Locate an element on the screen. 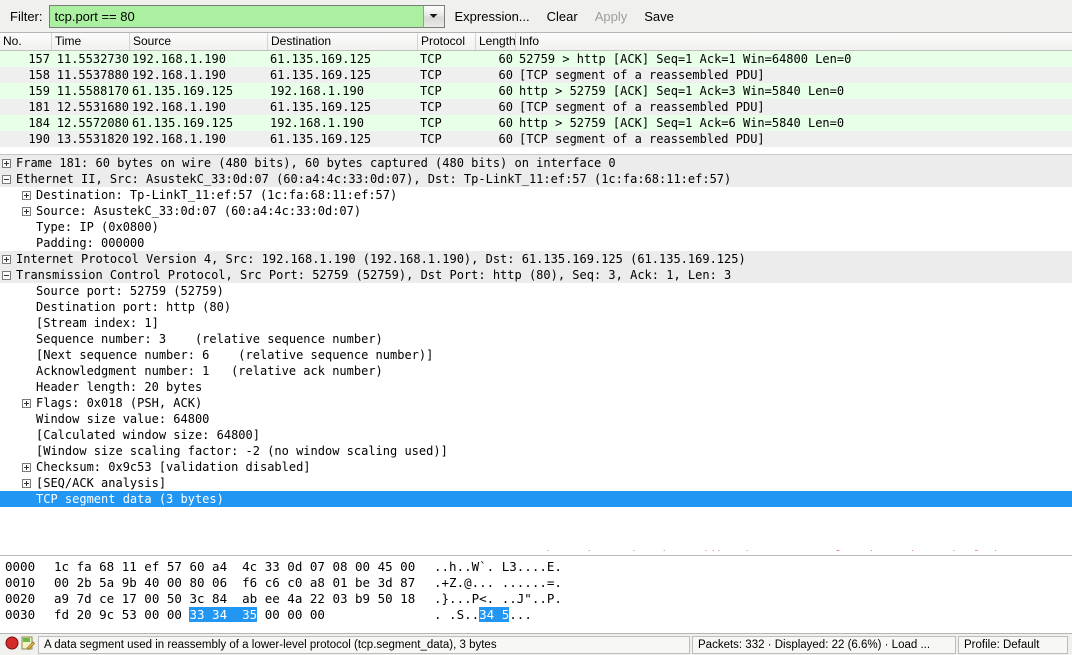 The image size is (1072, 655). column-header-info: Info is located at coordinates (794, 41).